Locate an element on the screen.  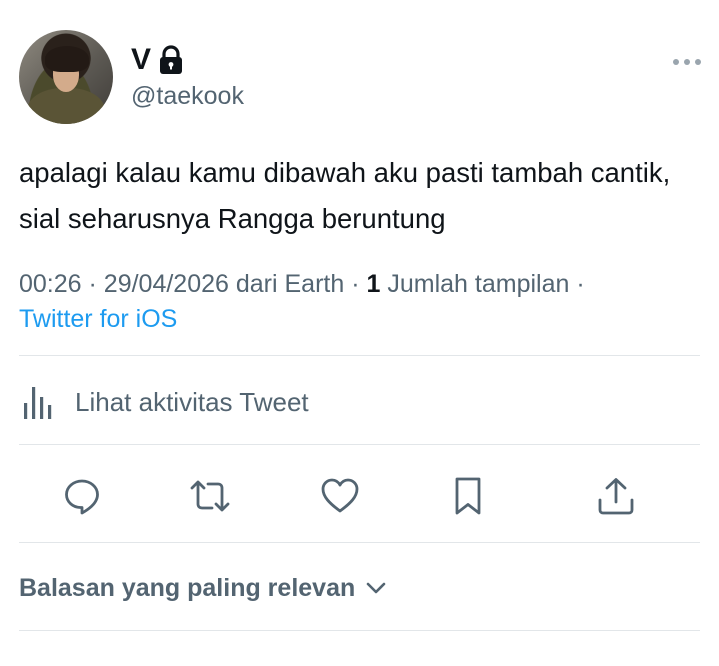
user-handle: @taekook is located at coordinates (187, 96).